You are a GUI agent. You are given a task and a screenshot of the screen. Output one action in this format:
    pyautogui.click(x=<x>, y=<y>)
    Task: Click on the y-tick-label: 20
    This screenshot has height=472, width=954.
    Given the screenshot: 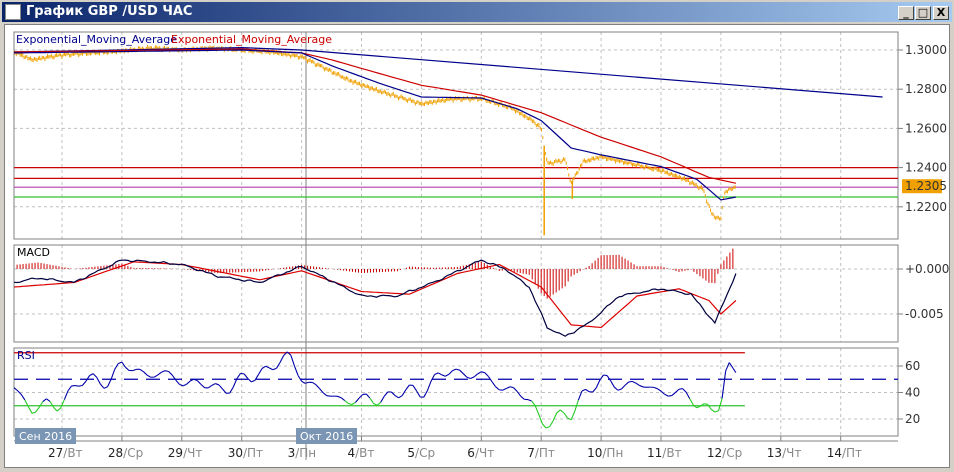 What is the action you would take?
    pyautogui.click(x=912, y=419)
    